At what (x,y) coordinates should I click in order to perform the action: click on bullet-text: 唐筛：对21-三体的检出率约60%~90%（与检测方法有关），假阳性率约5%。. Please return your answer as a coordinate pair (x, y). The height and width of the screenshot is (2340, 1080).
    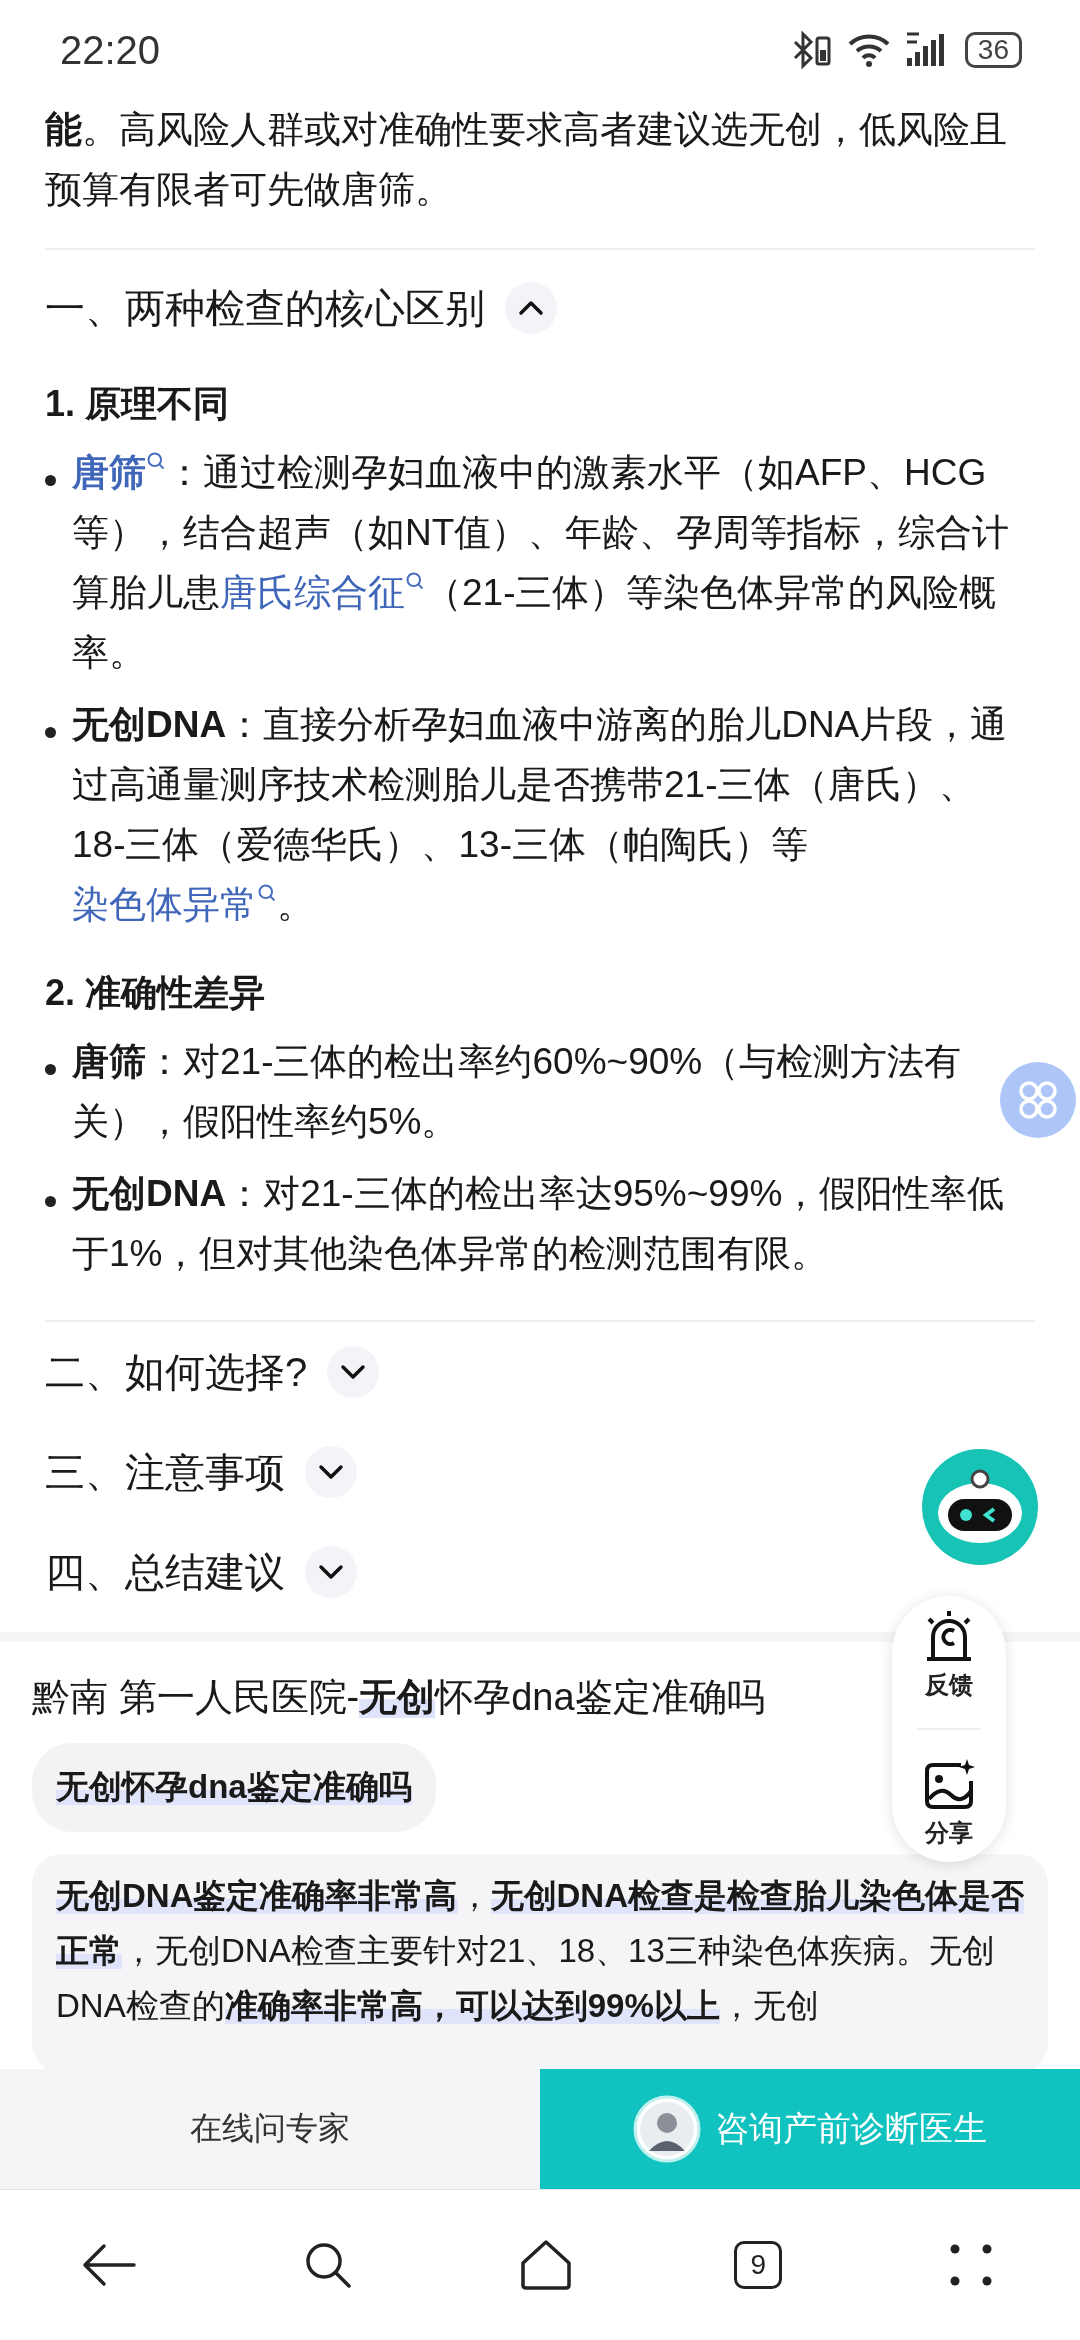
    Looking at the image, I should click on (517, 1092).